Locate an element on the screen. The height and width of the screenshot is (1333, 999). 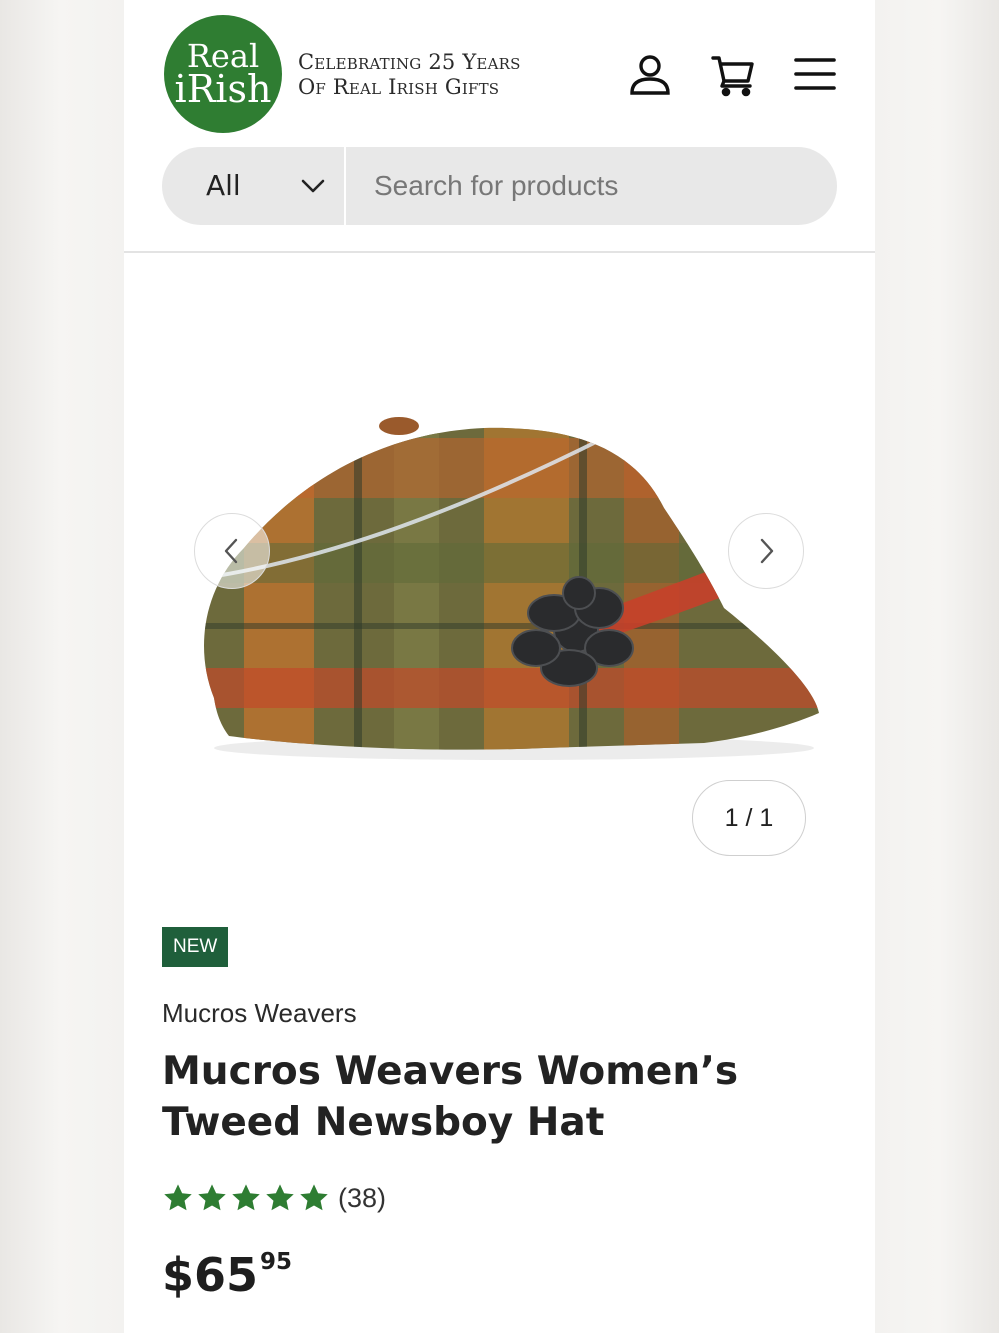
gallery-next-button is located at coordinates (766, 551).